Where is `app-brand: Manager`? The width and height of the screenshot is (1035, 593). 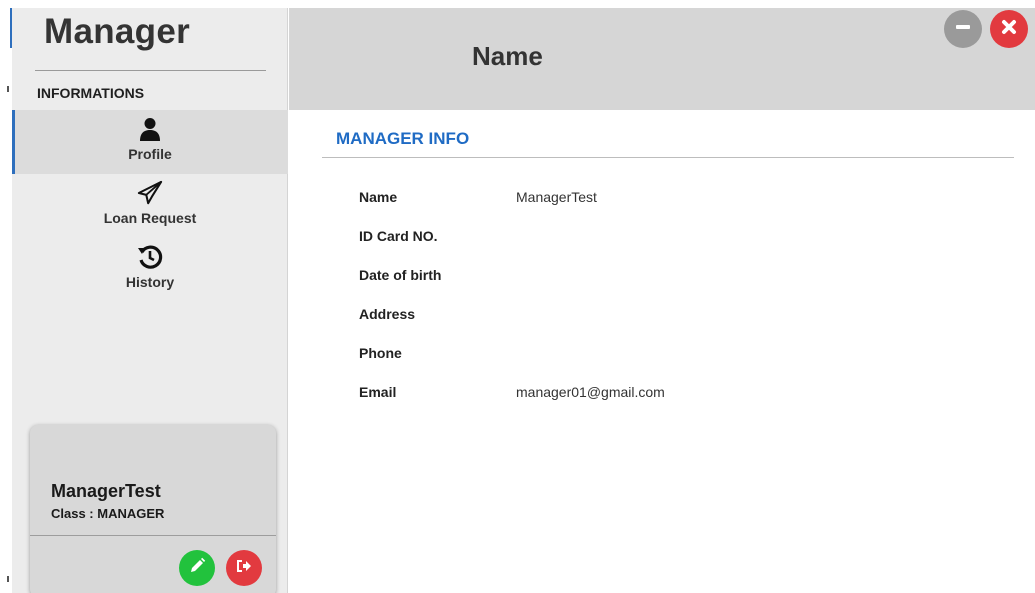
app-brand: Manager is located at coordinates (117, 31).